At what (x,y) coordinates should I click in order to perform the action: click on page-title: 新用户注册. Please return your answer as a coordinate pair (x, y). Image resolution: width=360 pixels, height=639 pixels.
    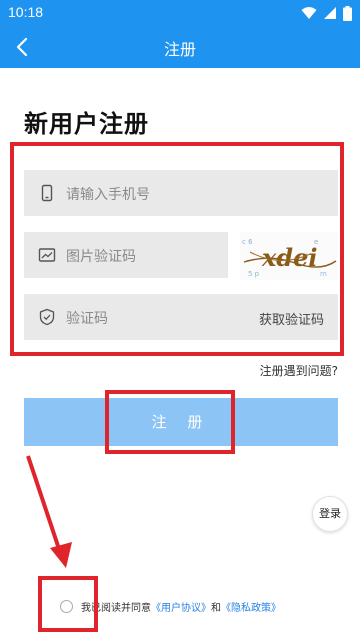
    Looking at the image, I should click on (86, 124).